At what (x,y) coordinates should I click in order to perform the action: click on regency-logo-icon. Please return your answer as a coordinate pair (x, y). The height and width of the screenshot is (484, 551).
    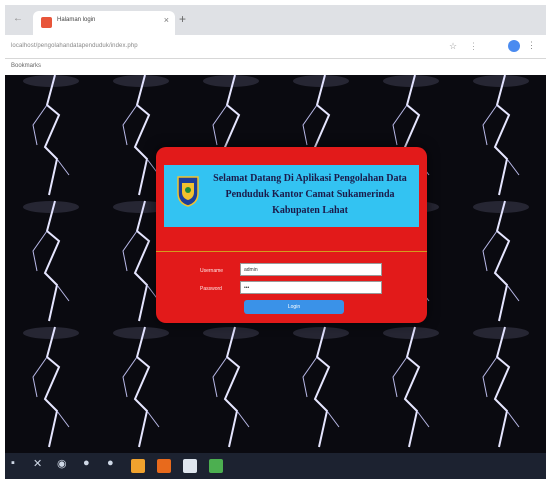
    Looking at the image, I should click on (188, 191).